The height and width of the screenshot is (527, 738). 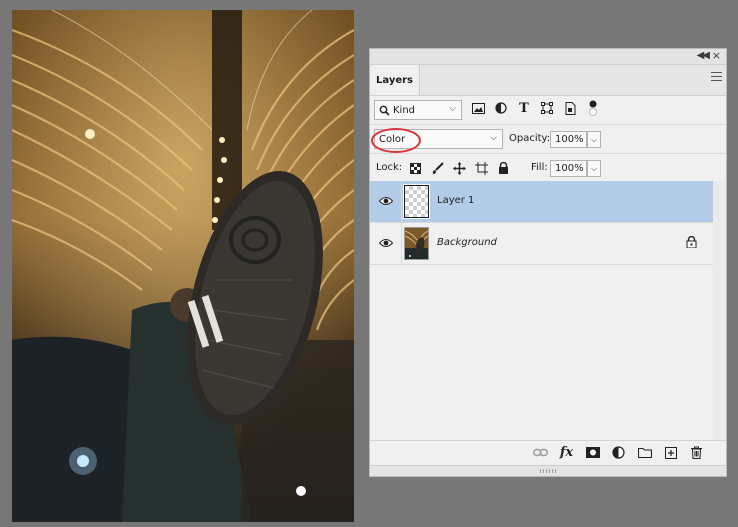 What do you see at coordinates (593, 108) in the screenshot?
I see `filter-toggle-icon` at bounding box center [593, 108].